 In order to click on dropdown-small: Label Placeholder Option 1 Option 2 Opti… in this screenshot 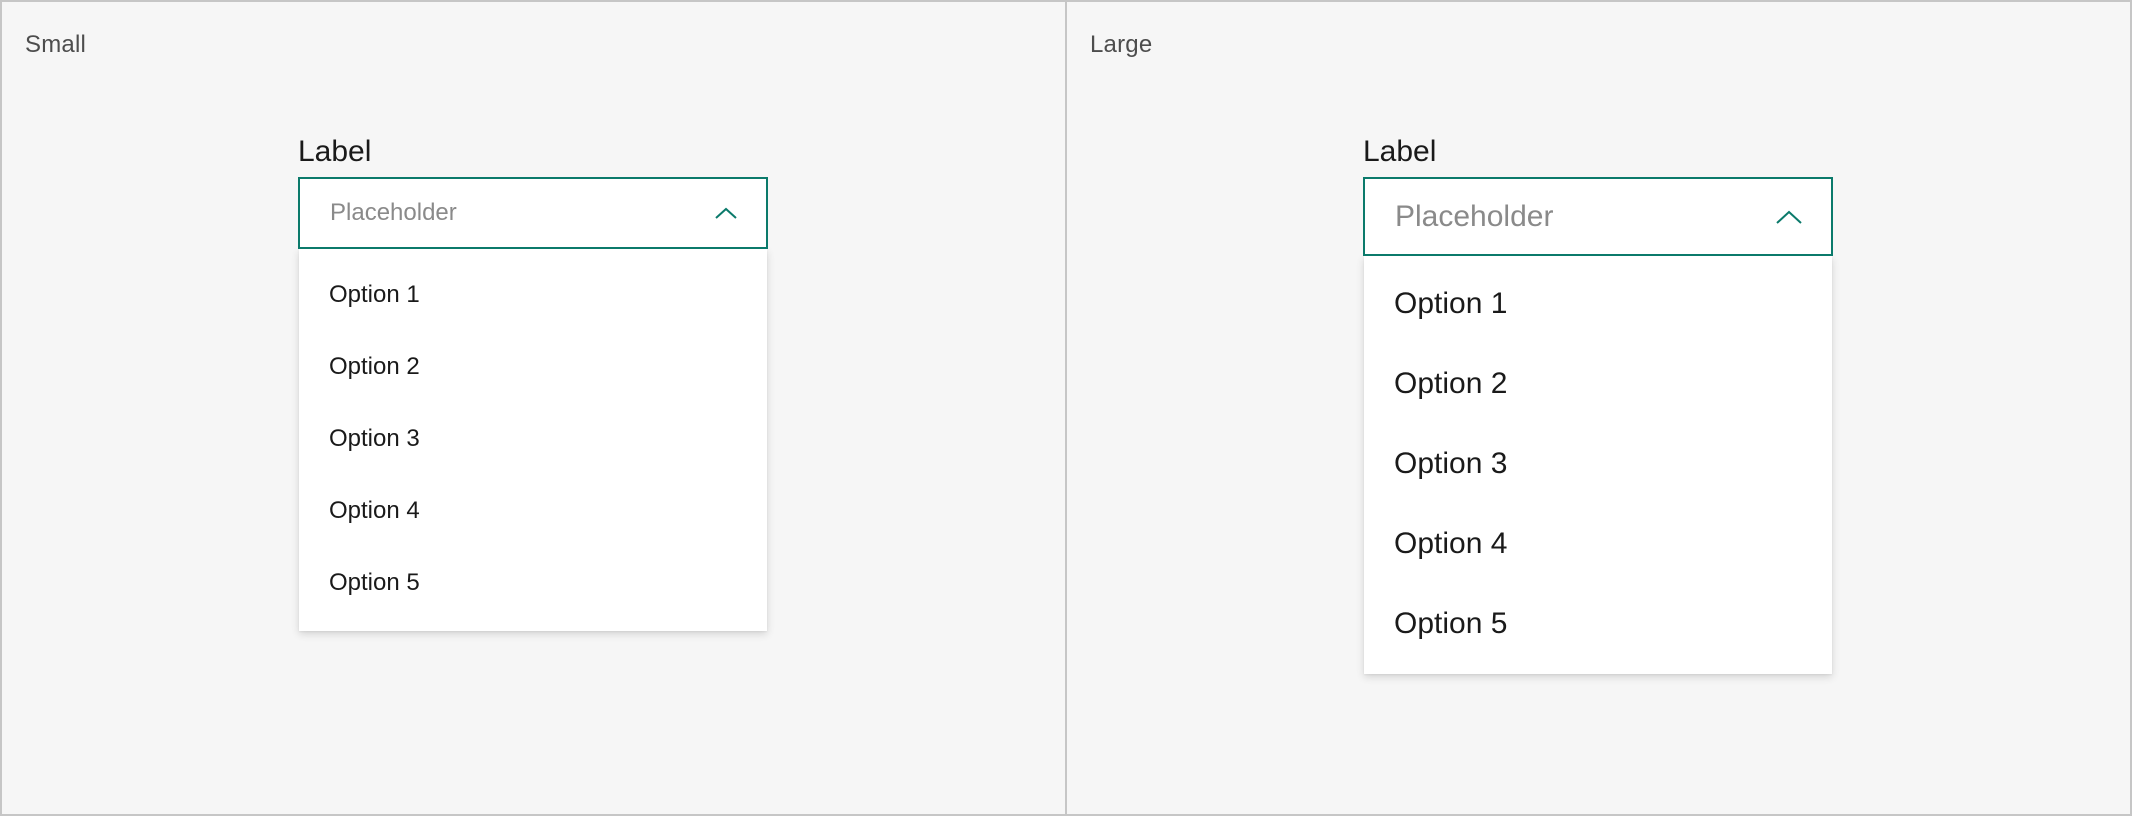, I will do `click(533, 382)`.